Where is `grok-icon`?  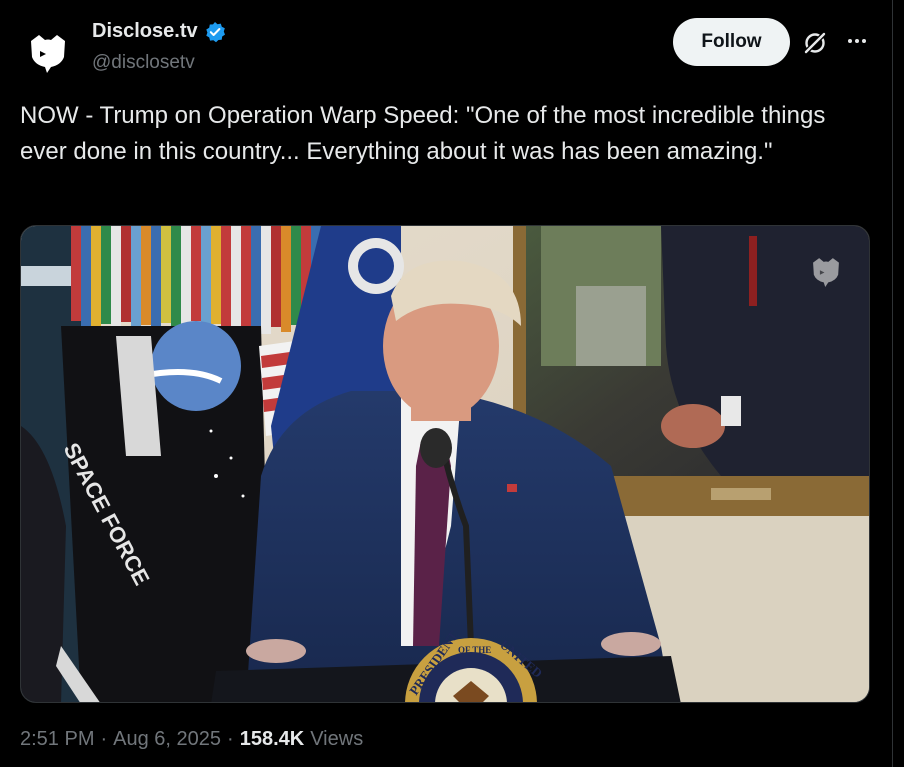 grok-icon is located at coordinates (815, 43).